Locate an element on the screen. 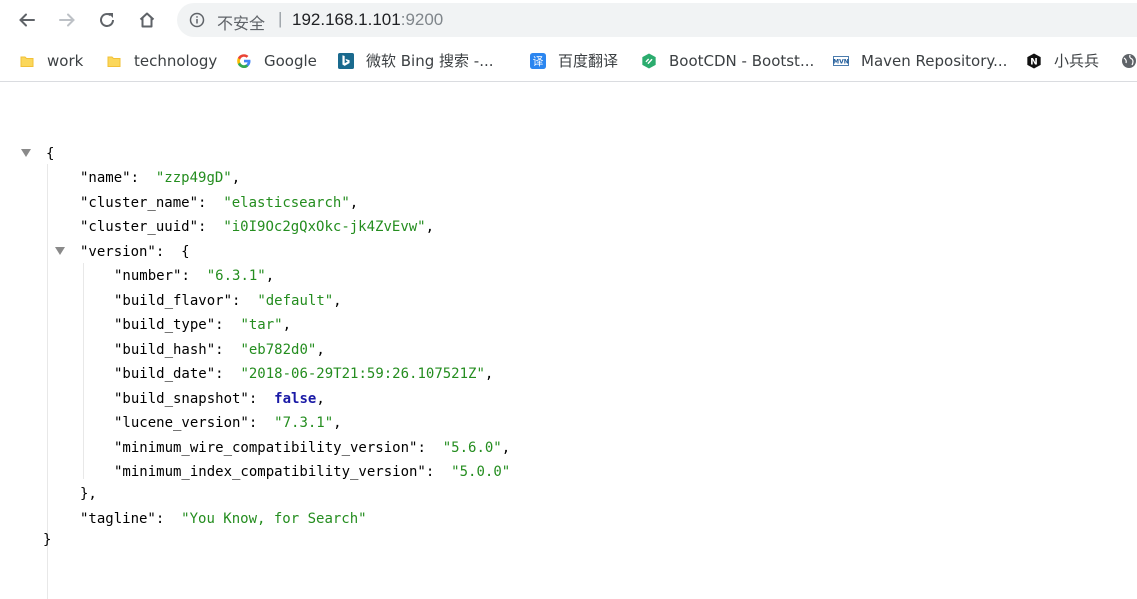 This screenshot has width=1137, height=599. bing-icon is located at coordinates (346, 60).